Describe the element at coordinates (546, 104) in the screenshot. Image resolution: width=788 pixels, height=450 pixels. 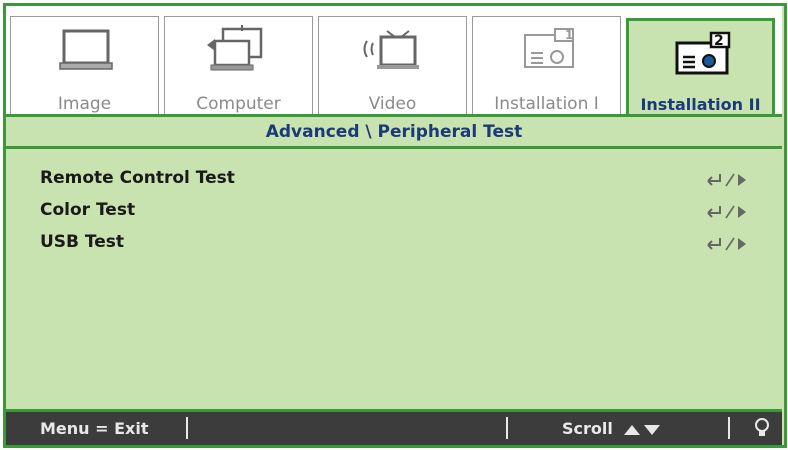
I see `tab-label: Installation I` at that location.